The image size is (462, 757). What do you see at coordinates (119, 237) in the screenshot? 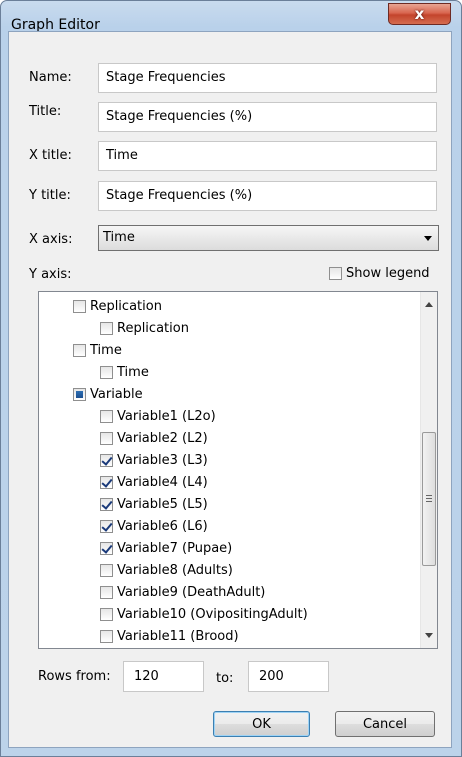
I see `x-axis-selected-value: Time` at bounding box center [119, 237].